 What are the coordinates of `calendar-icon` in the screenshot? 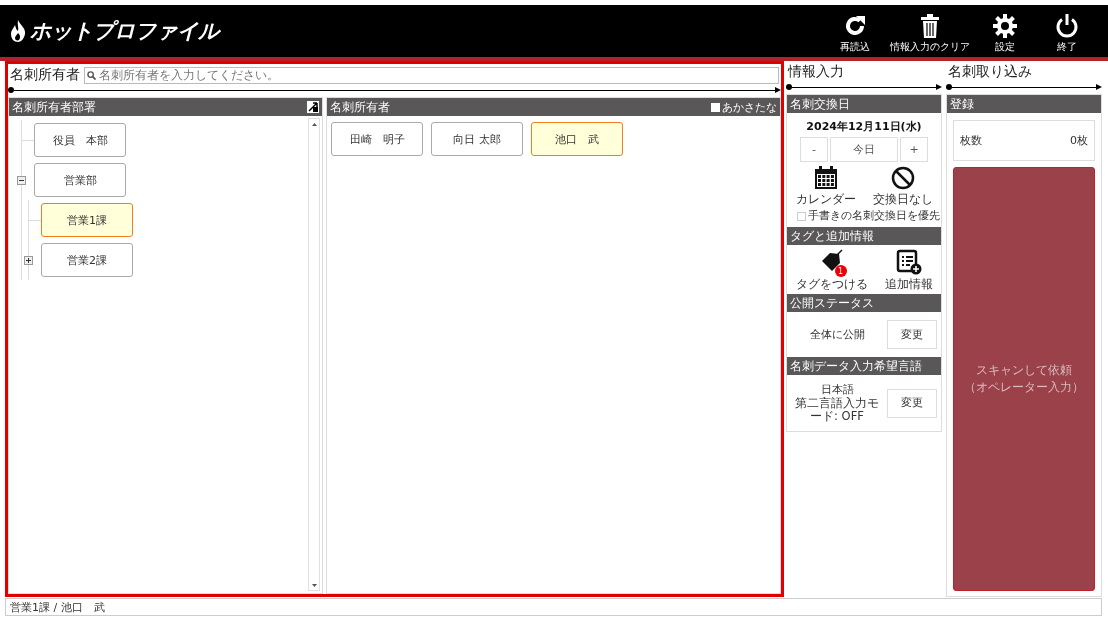 It's located at (825, 178).